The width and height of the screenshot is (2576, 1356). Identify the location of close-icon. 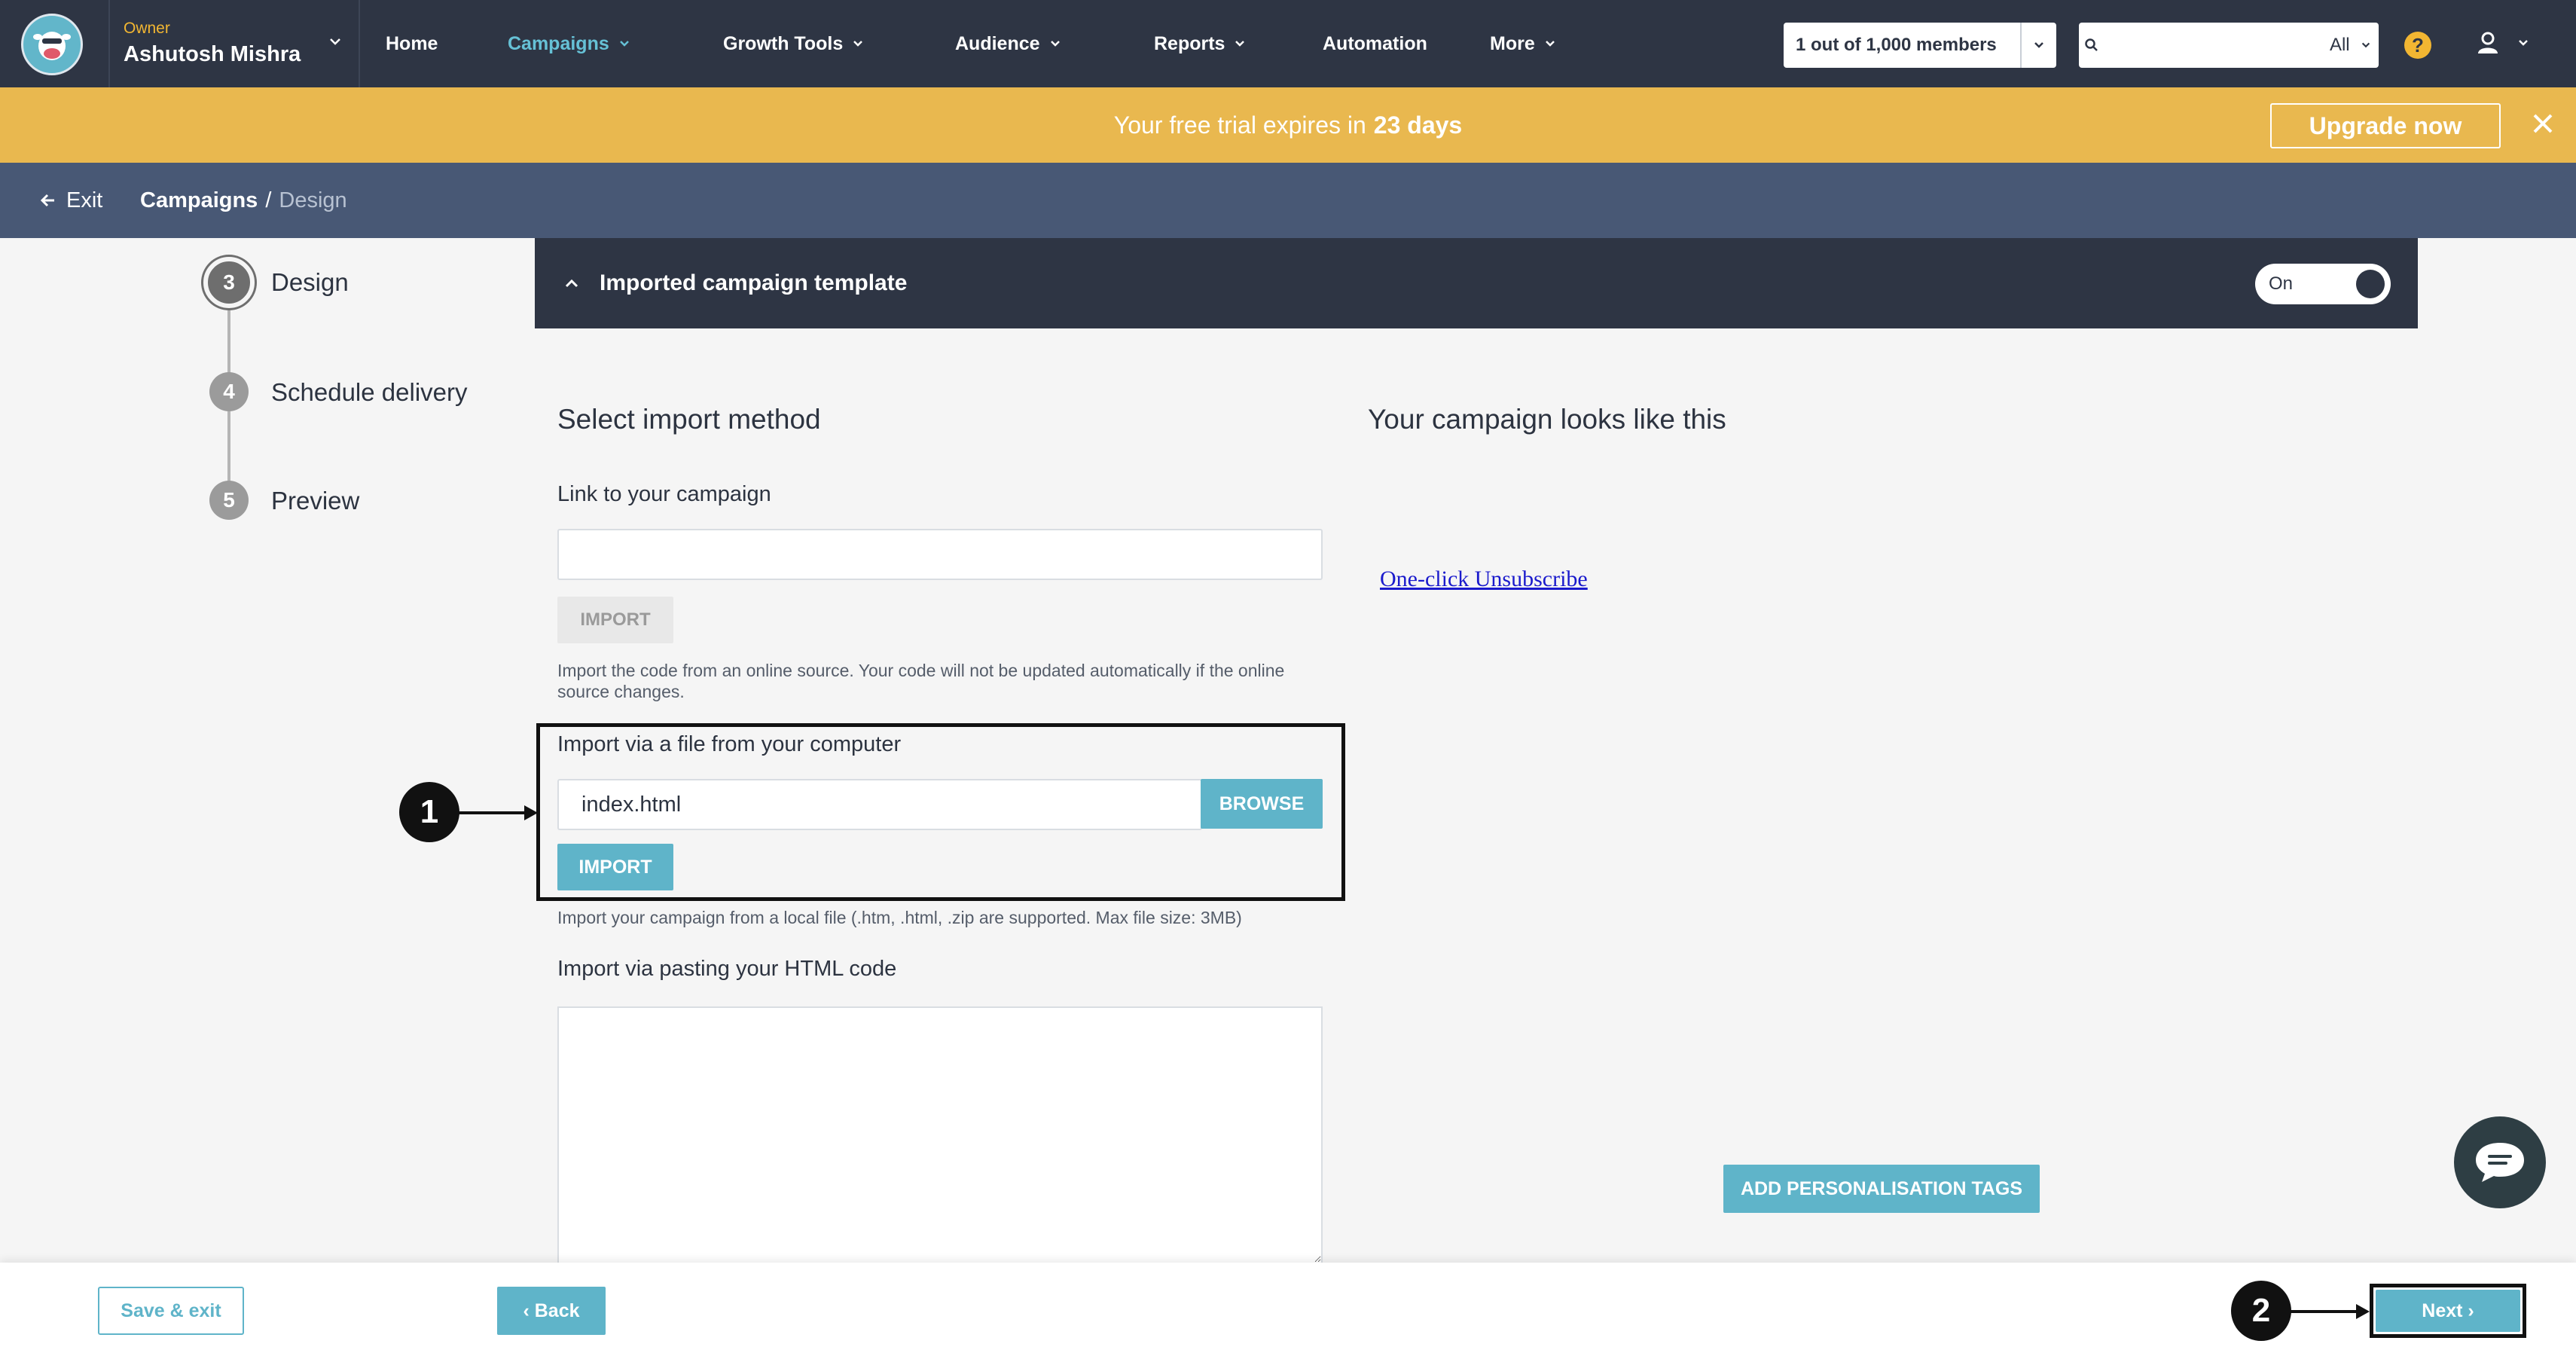
(2543, 123).